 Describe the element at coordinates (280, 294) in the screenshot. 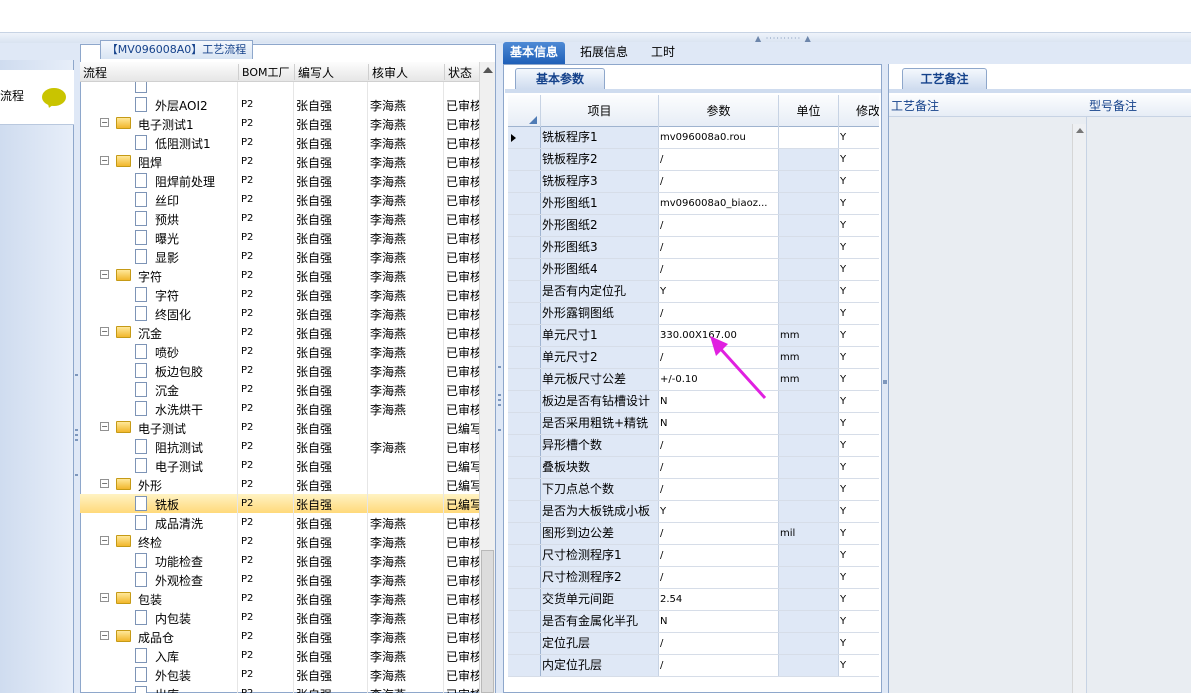

I see `tree-row: 字符 P2 张自强 李海燕 已审核` at that location.